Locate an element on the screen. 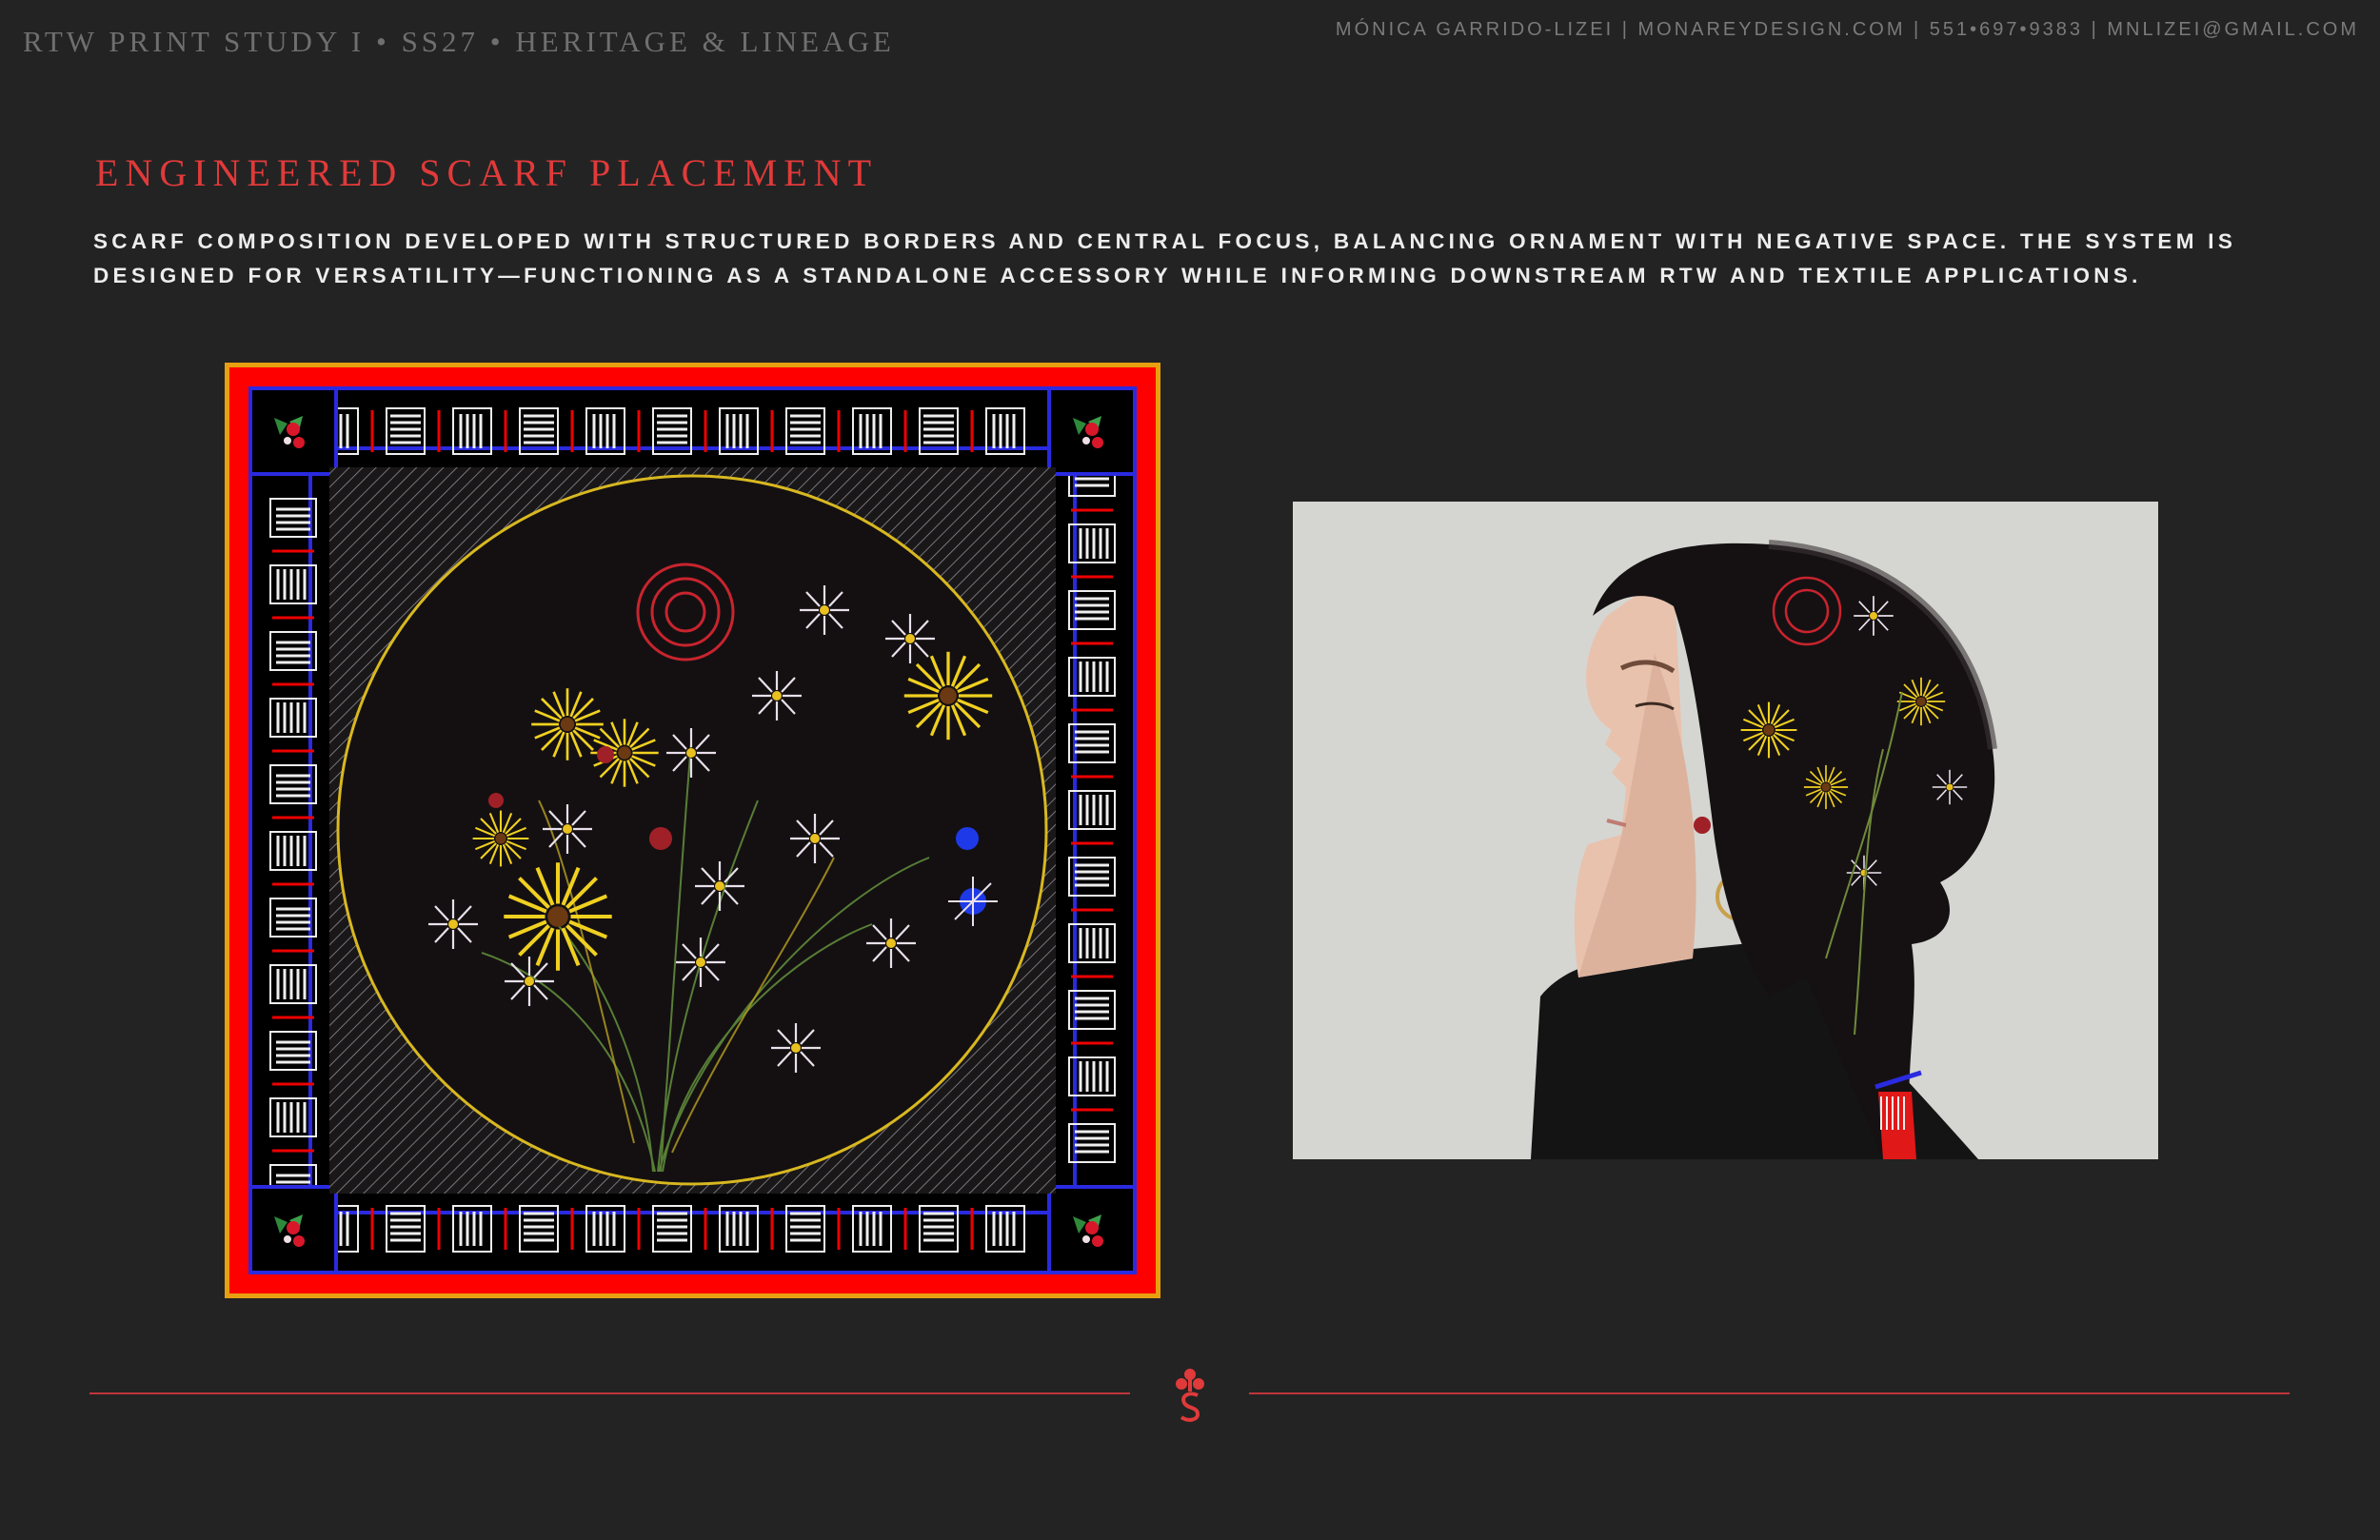  monogram-ornament-icon is located at coordinates (1190, 1395).